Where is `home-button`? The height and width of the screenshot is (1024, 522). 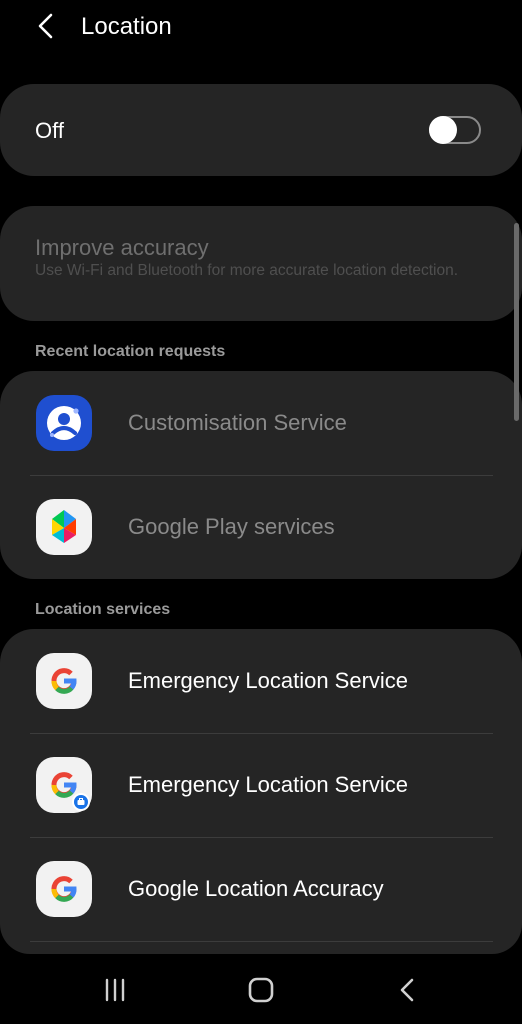 home-button is located at coordinates (261, 990).